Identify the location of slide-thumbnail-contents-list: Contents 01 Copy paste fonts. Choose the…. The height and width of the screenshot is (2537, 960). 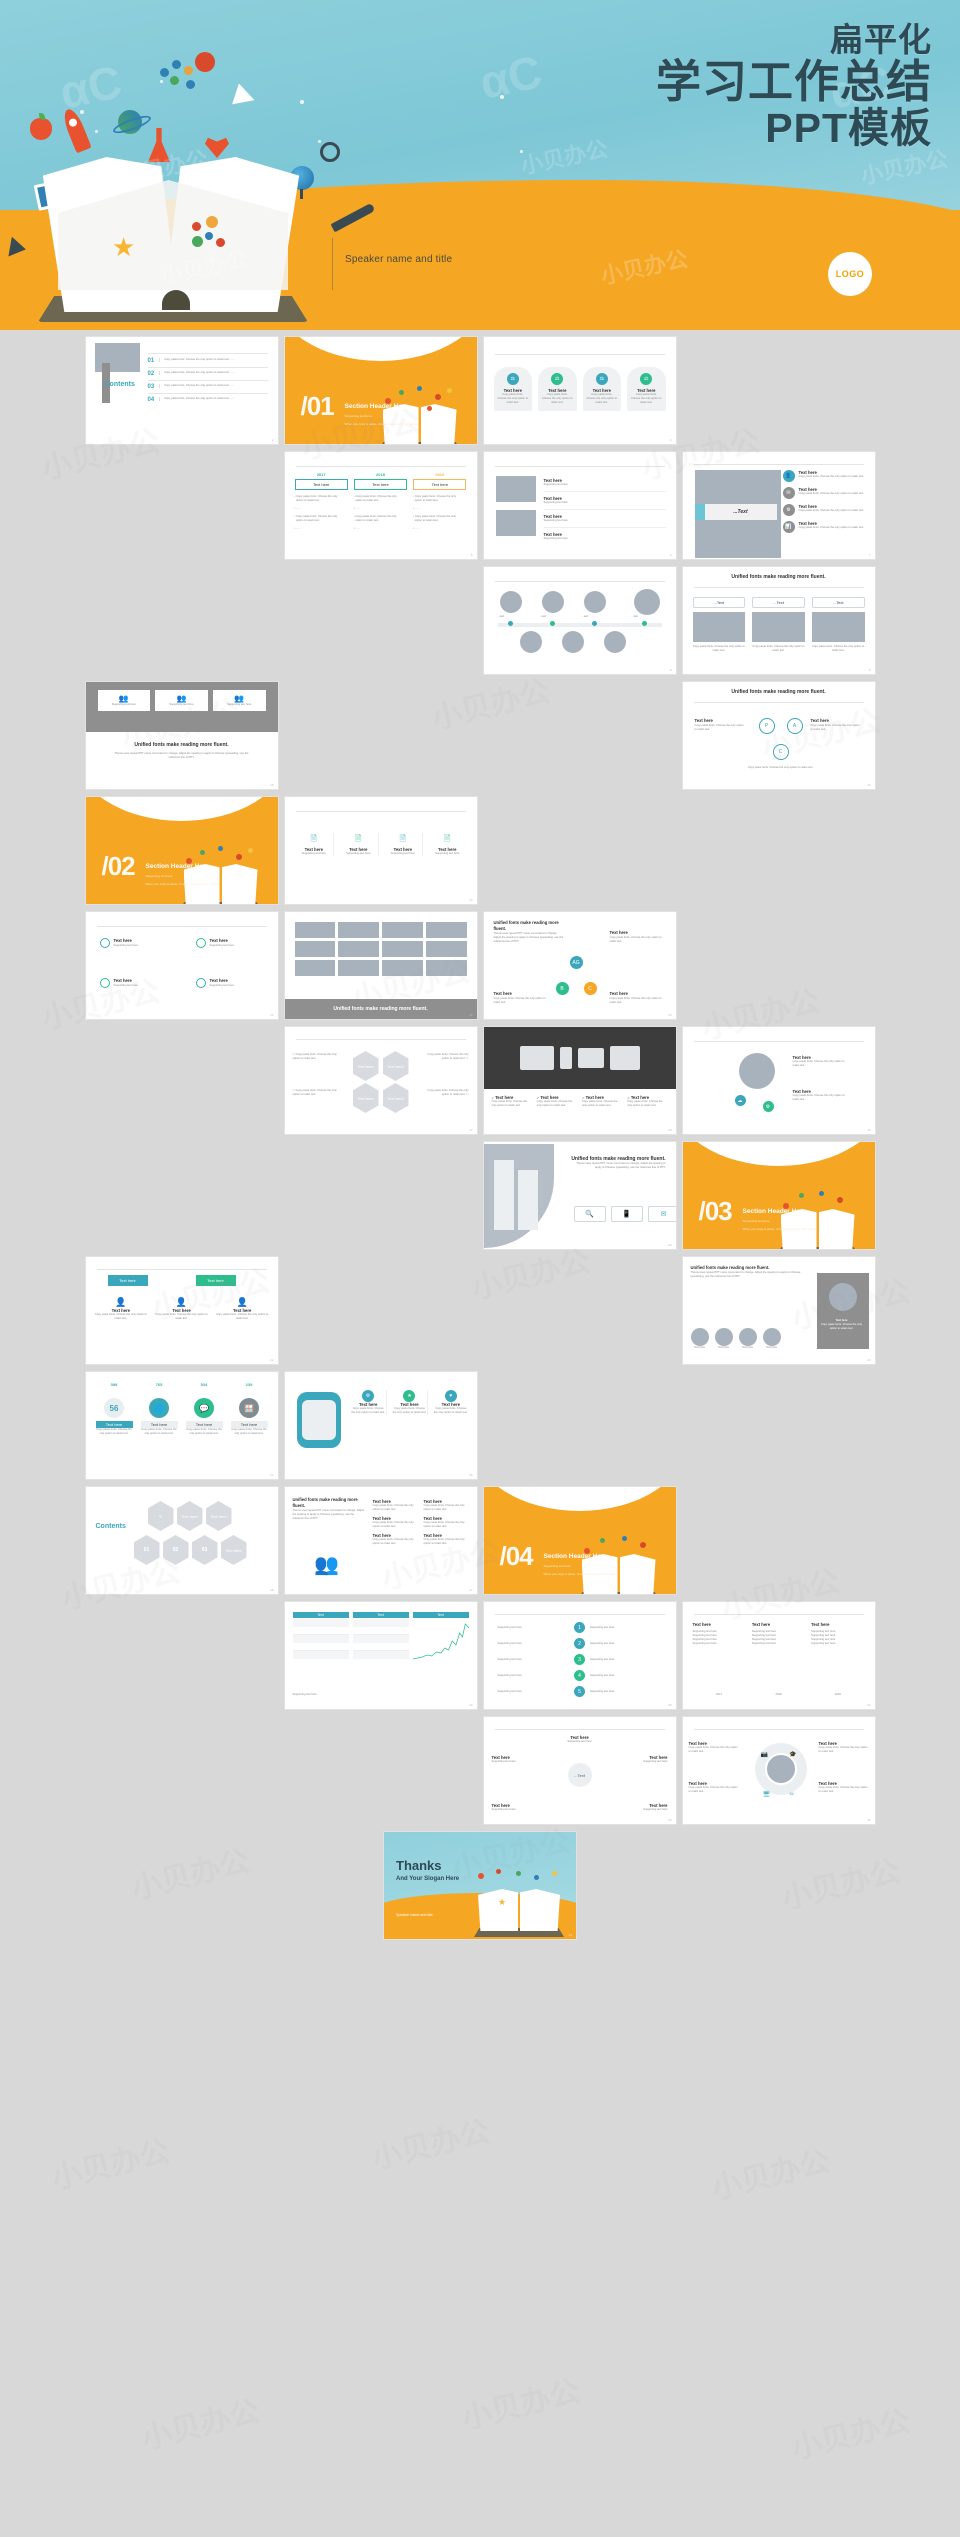
(181, 390).